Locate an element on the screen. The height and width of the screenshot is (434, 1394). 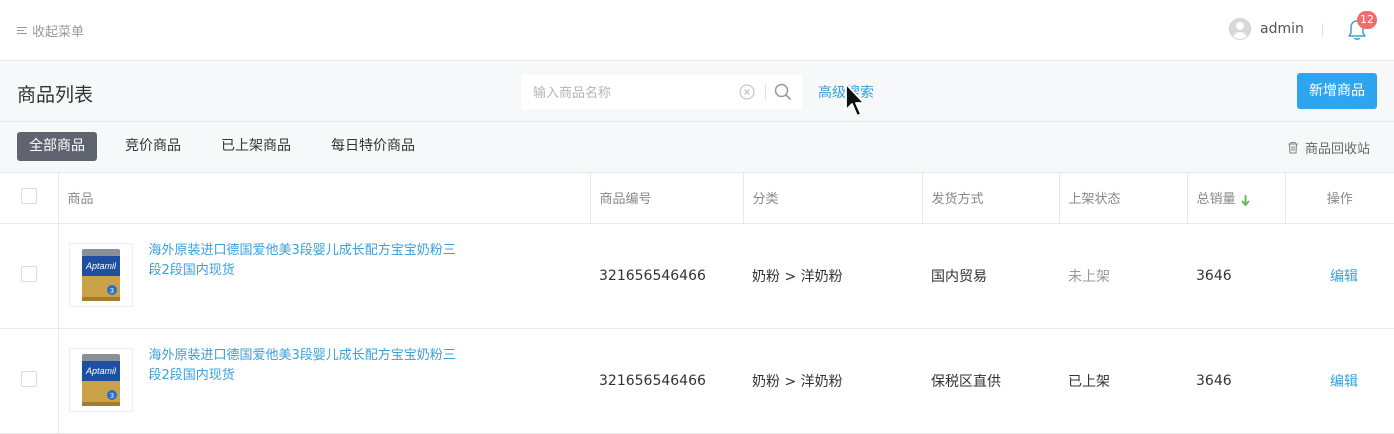
menu-icon is located at coordinates (22, 30).